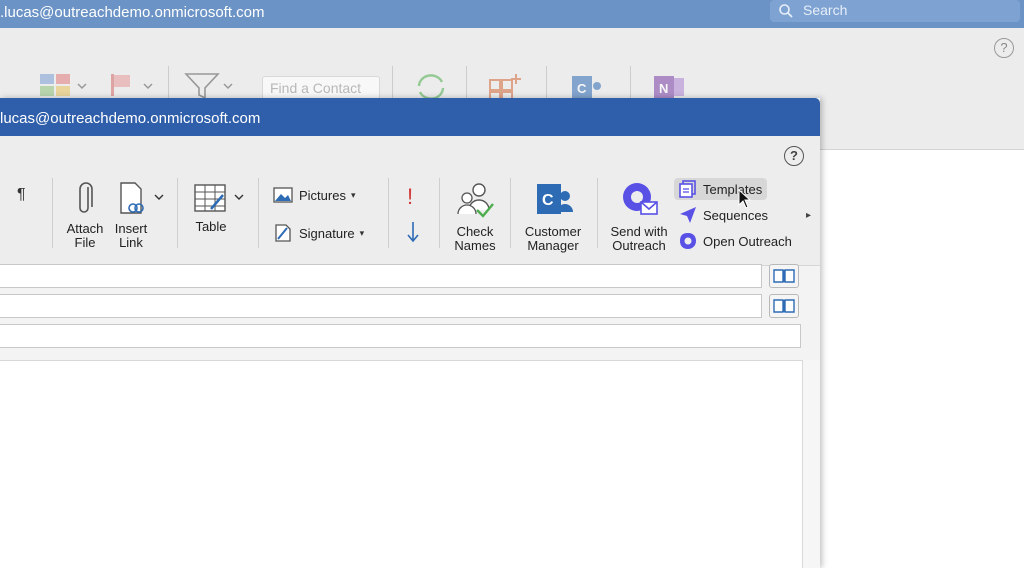  I want to click on to-address-book-button, so click(784, 276).